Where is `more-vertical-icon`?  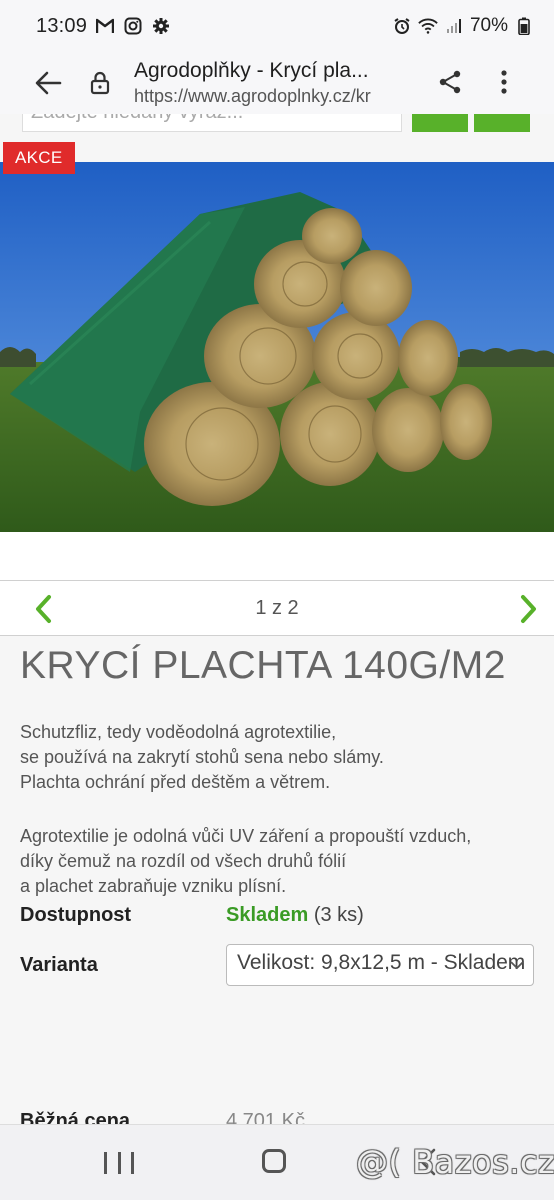
more-vertical-icon is located at coordinates (504, 82).